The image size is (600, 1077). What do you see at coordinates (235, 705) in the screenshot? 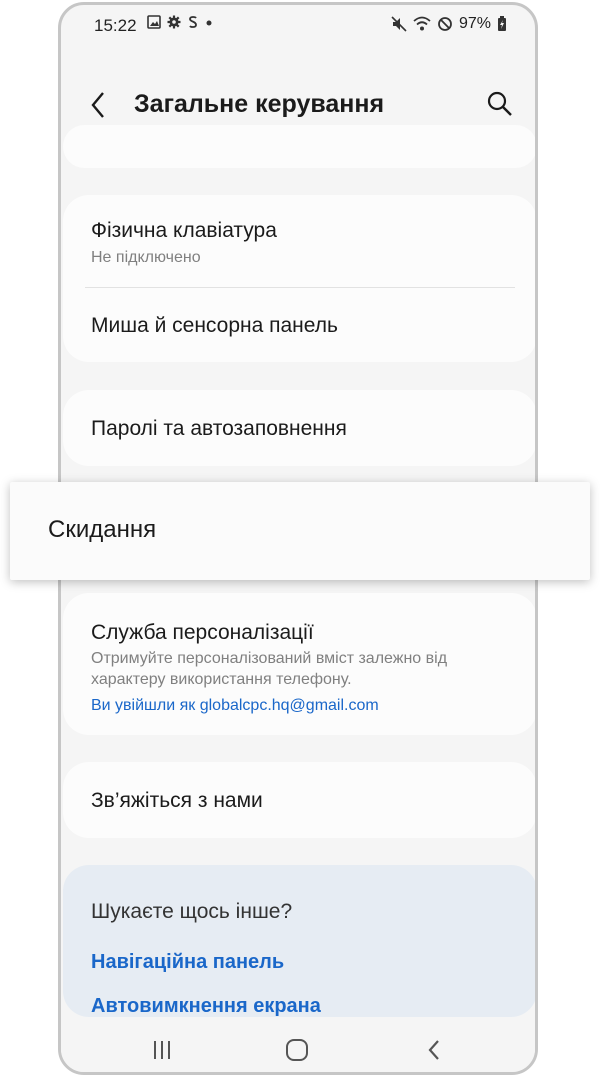
I see `signed-in-account: Ви увійшли як globalcpc.hq@gmail.com` at bounding box center [235, 705].